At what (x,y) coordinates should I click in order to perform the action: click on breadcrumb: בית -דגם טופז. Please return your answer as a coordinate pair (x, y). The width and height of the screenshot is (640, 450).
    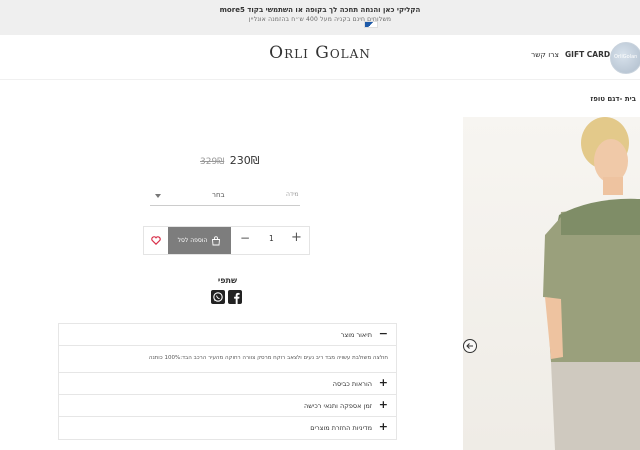
    Looking at the image, I should click on (318, 99).